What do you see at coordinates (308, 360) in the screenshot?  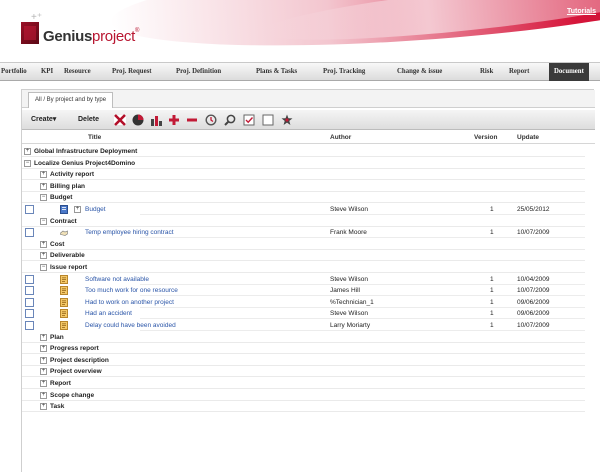 I see `group-row: + Project description` at bounding box center [308, 360].